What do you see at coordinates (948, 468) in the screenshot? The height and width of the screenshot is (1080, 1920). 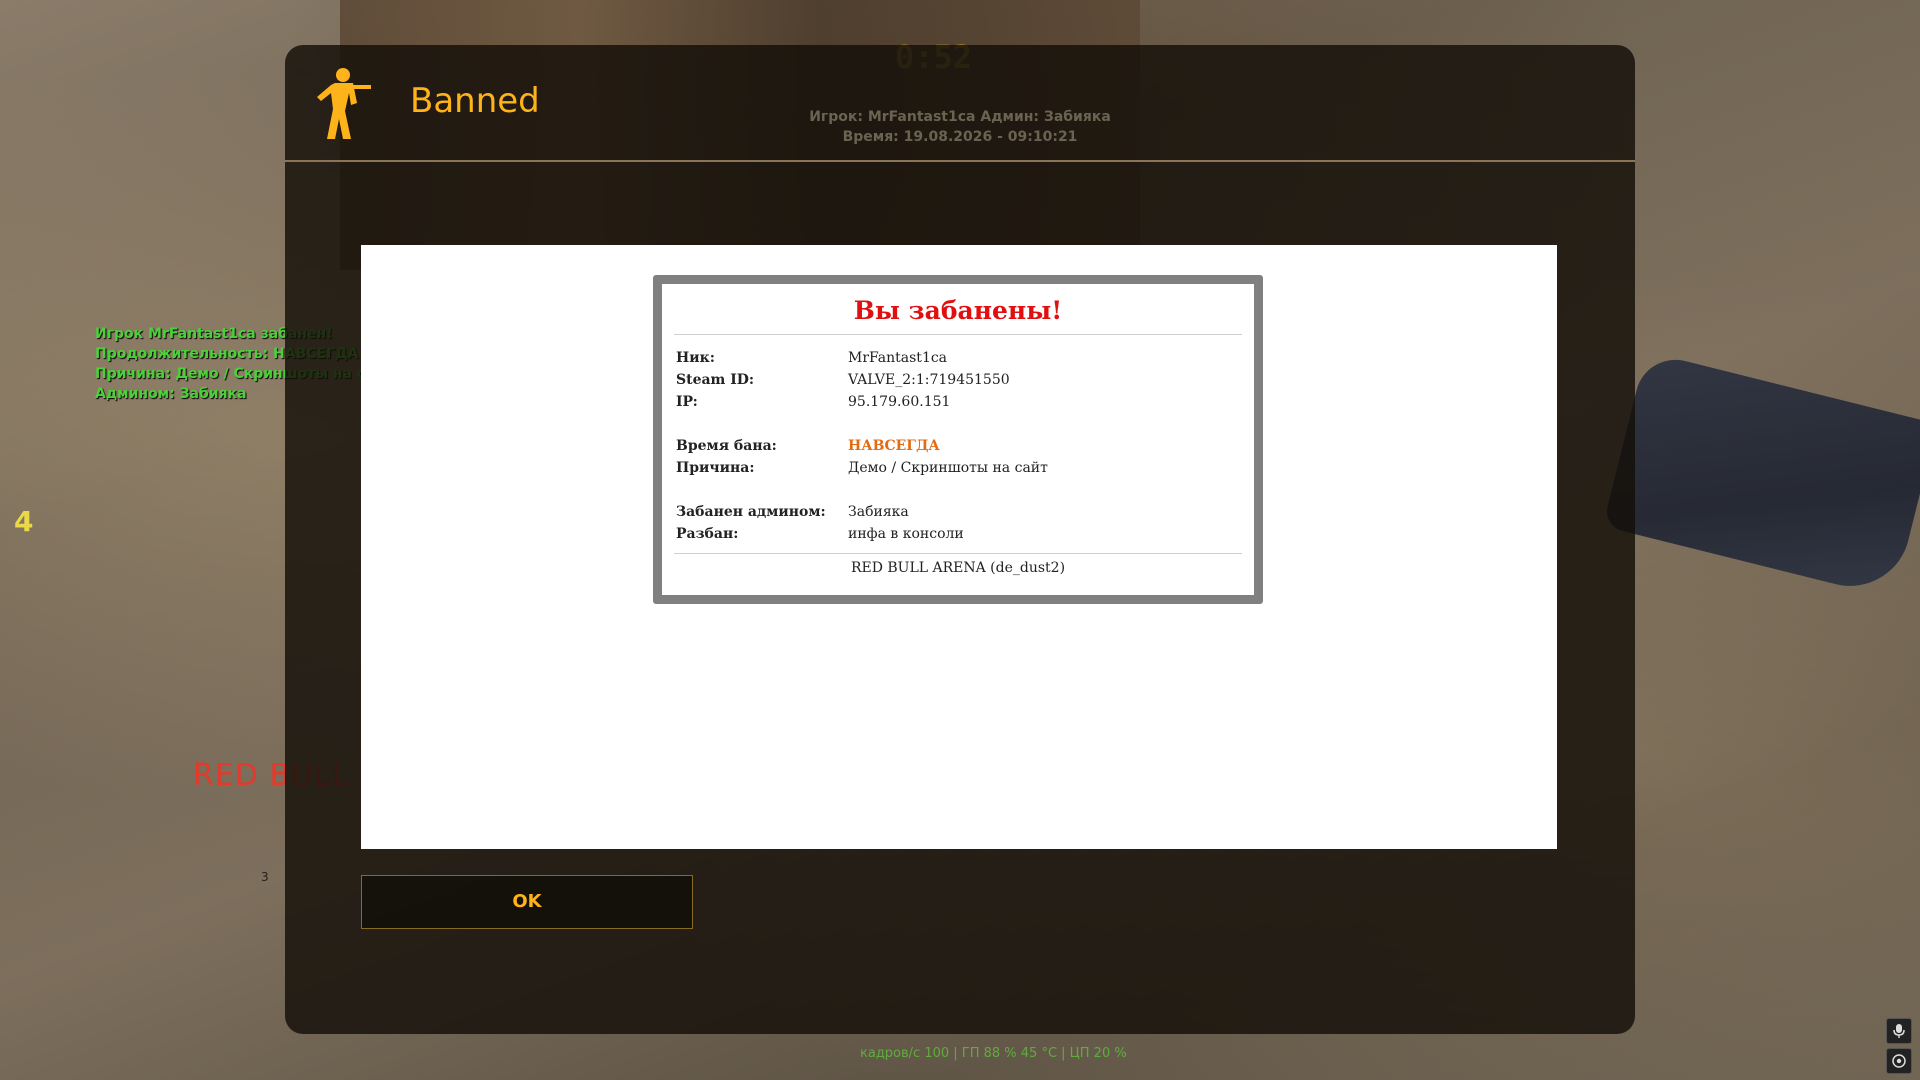 I see `row-value: Демо / Скриншоты на сайт` at bounding box center [948, 468].